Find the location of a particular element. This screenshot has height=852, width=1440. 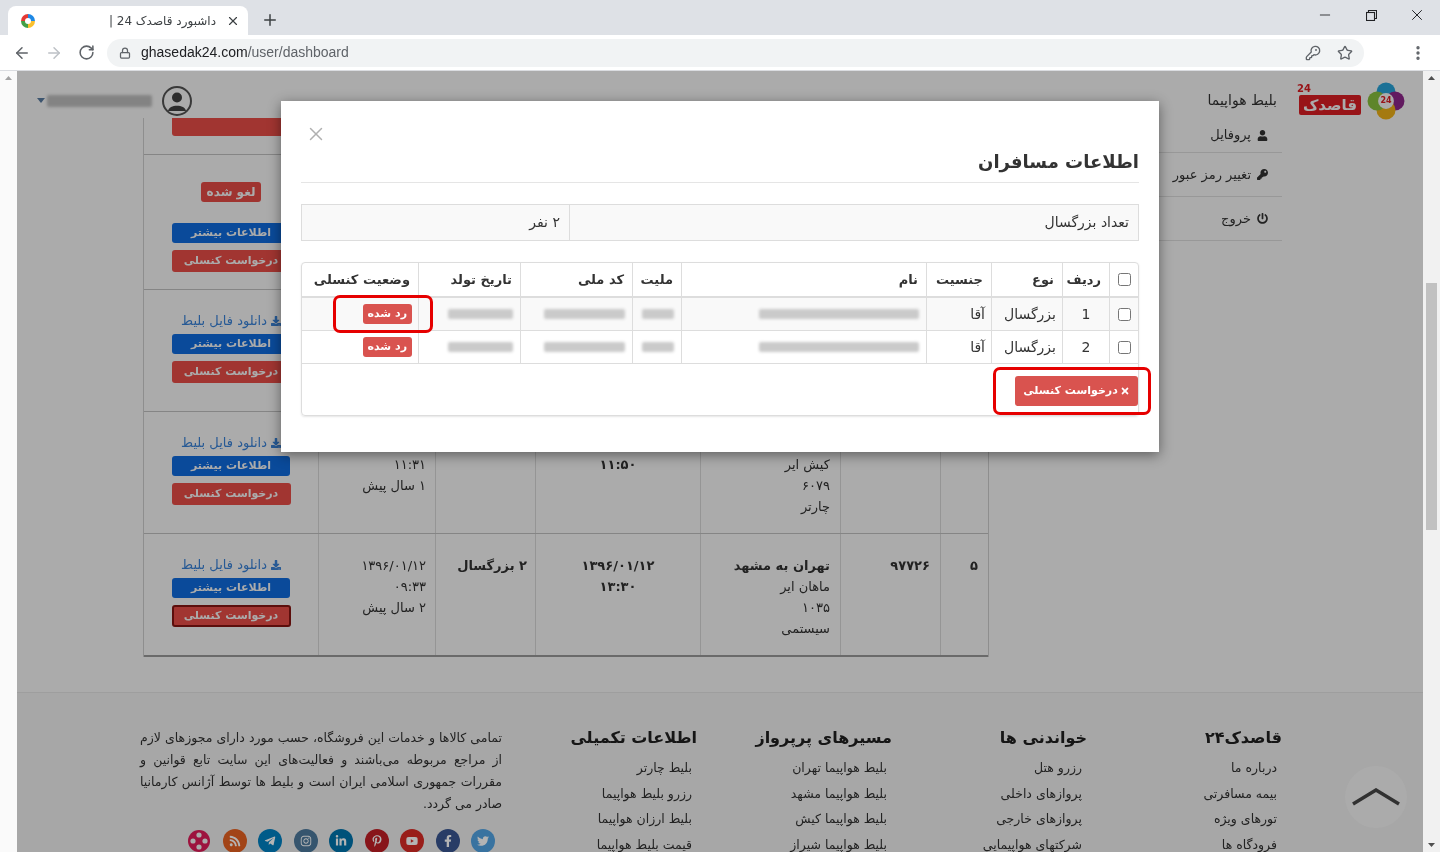

footer-link: بلیط چارتر is located at coordinates (664, 768).